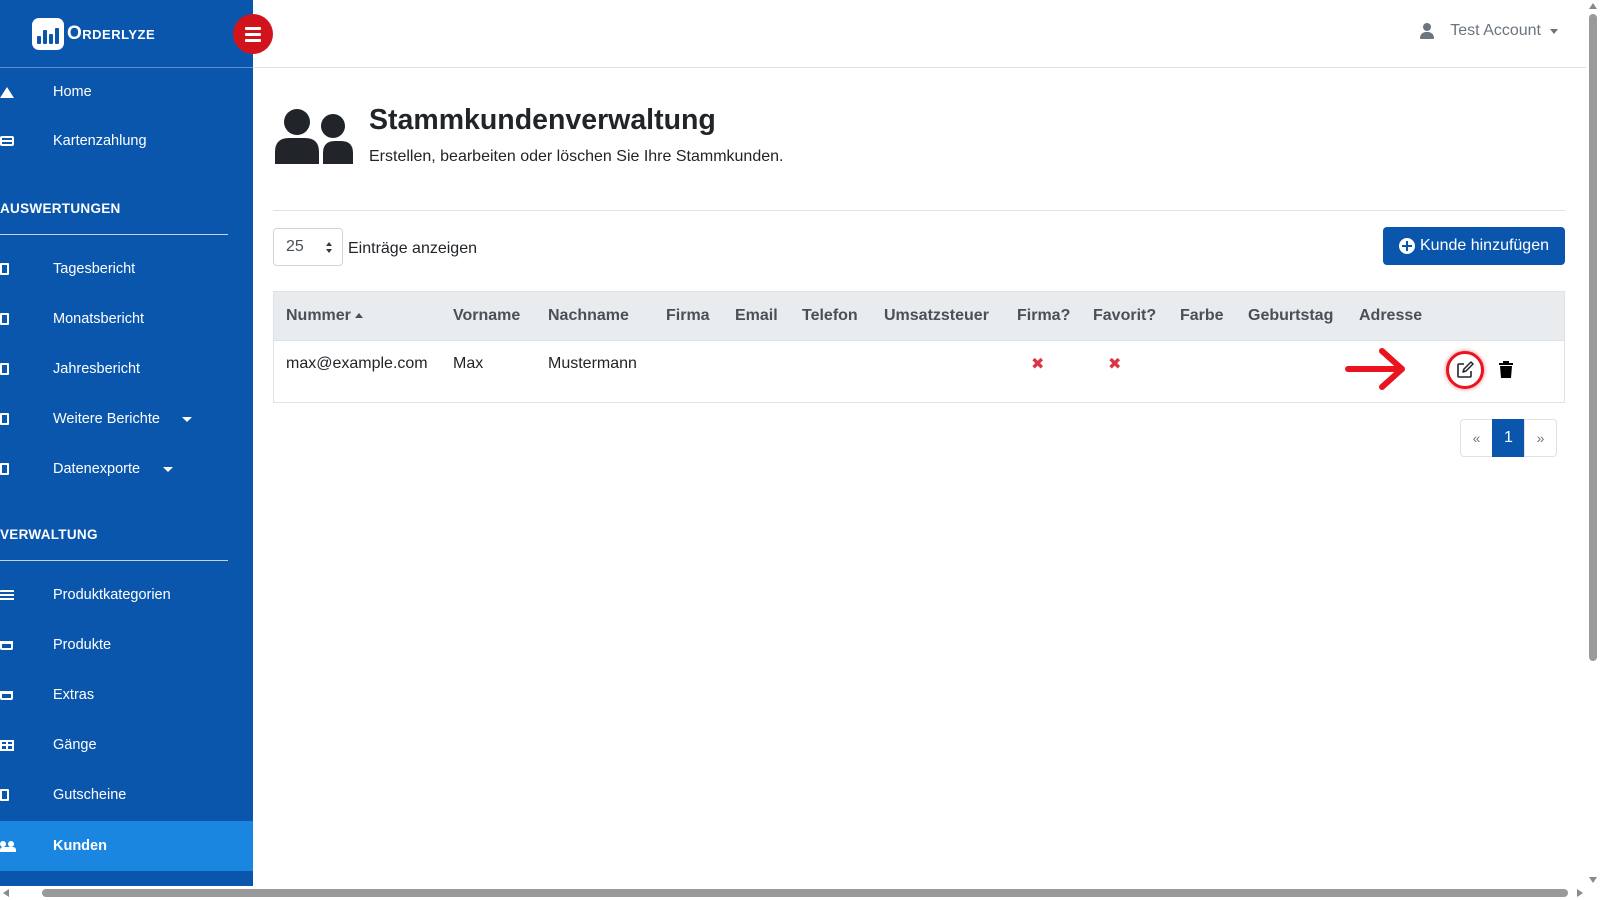 The width and height of the screenshot is (1600, 900). I want to click on add-customer-button: Kunde hinzufügen, so click(1474, 246).